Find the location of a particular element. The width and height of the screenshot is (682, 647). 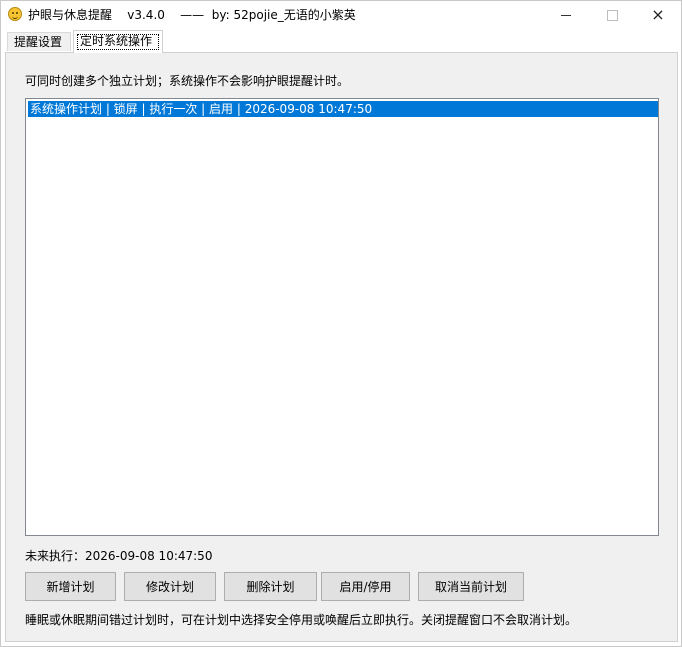

maximize-button is located at coordinates (612, 15).